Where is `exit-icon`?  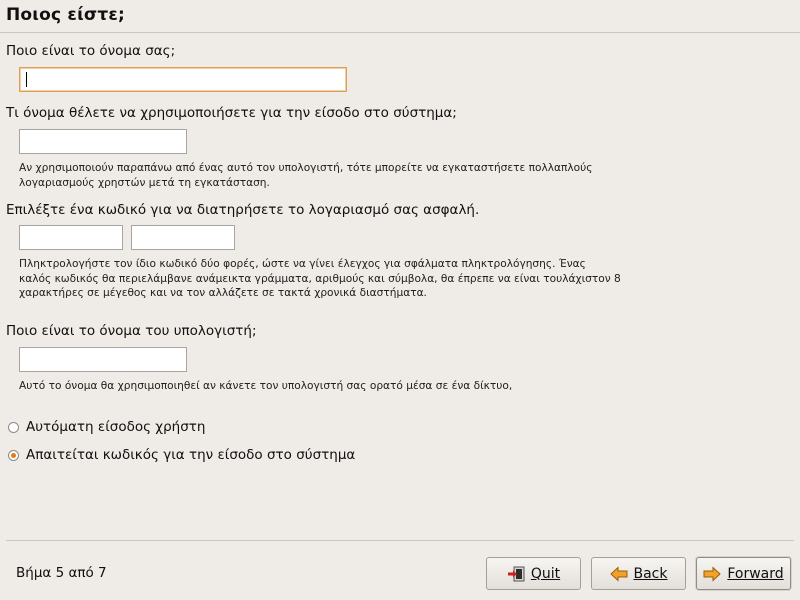 exit-icon is located at coordinates (516, 574).